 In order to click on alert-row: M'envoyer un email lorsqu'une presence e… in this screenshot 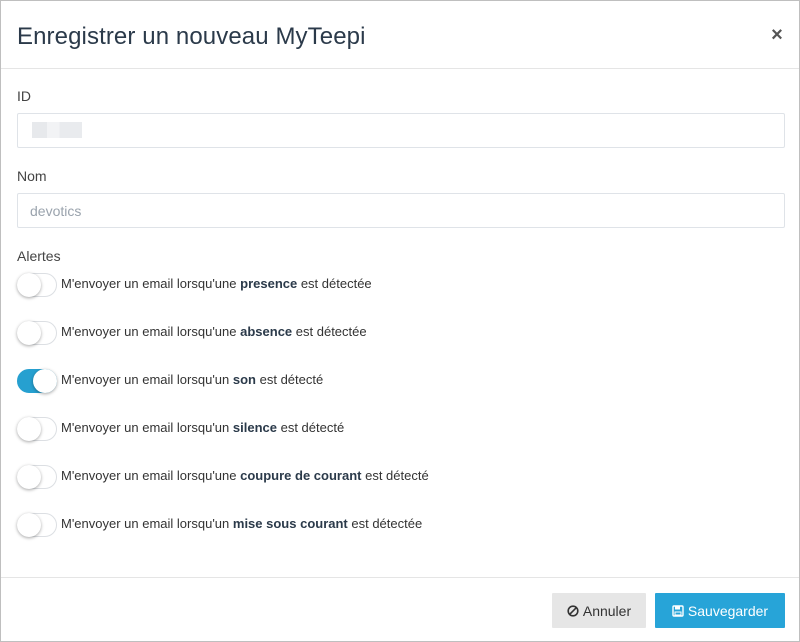, I will do `click(397, 285)`.